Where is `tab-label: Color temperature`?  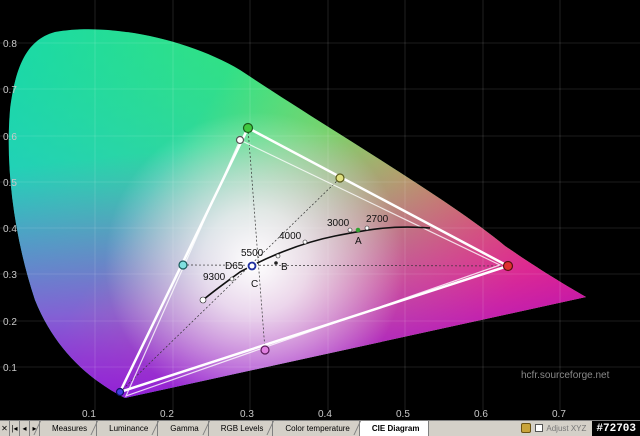 tab-label: Color temperature is located at coordinates (317, 428).